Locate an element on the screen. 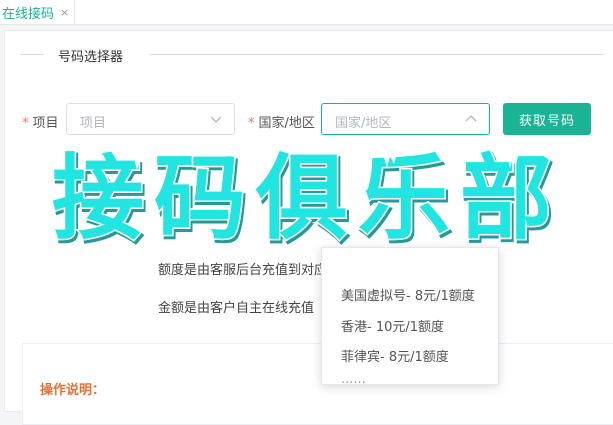 The image size is (613, 425). number-selector-fieldset: 号码选择器 is located at coordinates (312, 54).